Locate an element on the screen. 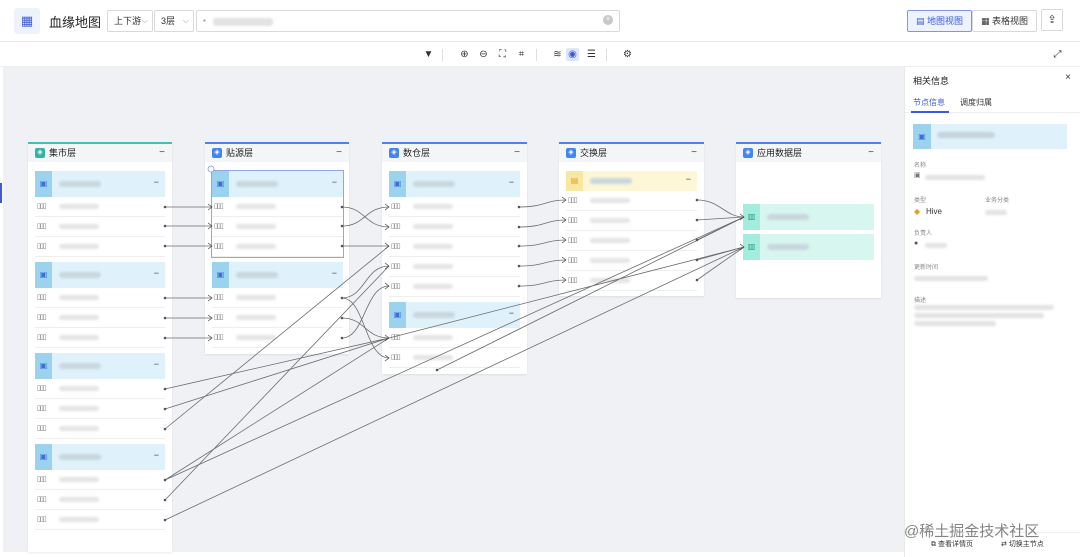 The image size is (1080, 557). table-view-label: 表格视图 is located at coordinates (1010, 21).